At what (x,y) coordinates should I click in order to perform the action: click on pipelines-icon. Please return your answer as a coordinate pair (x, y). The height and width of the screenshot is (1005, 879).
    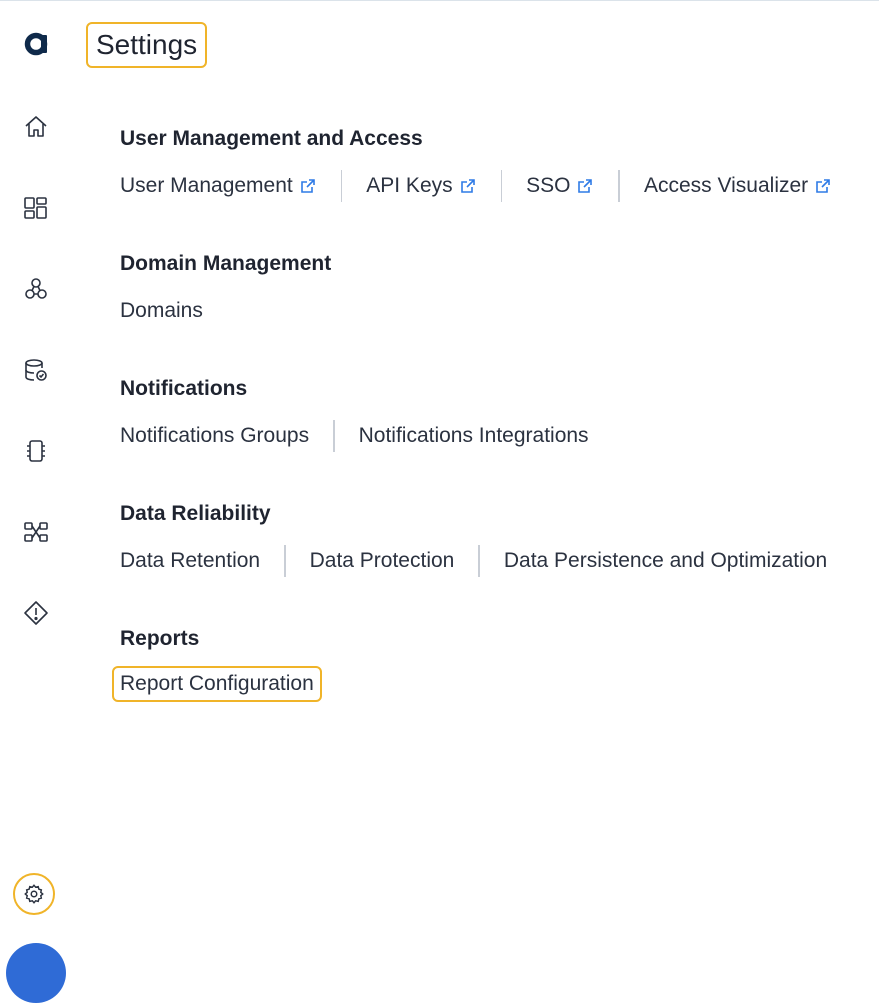
    Looking at the image, I should click on (36, 289).